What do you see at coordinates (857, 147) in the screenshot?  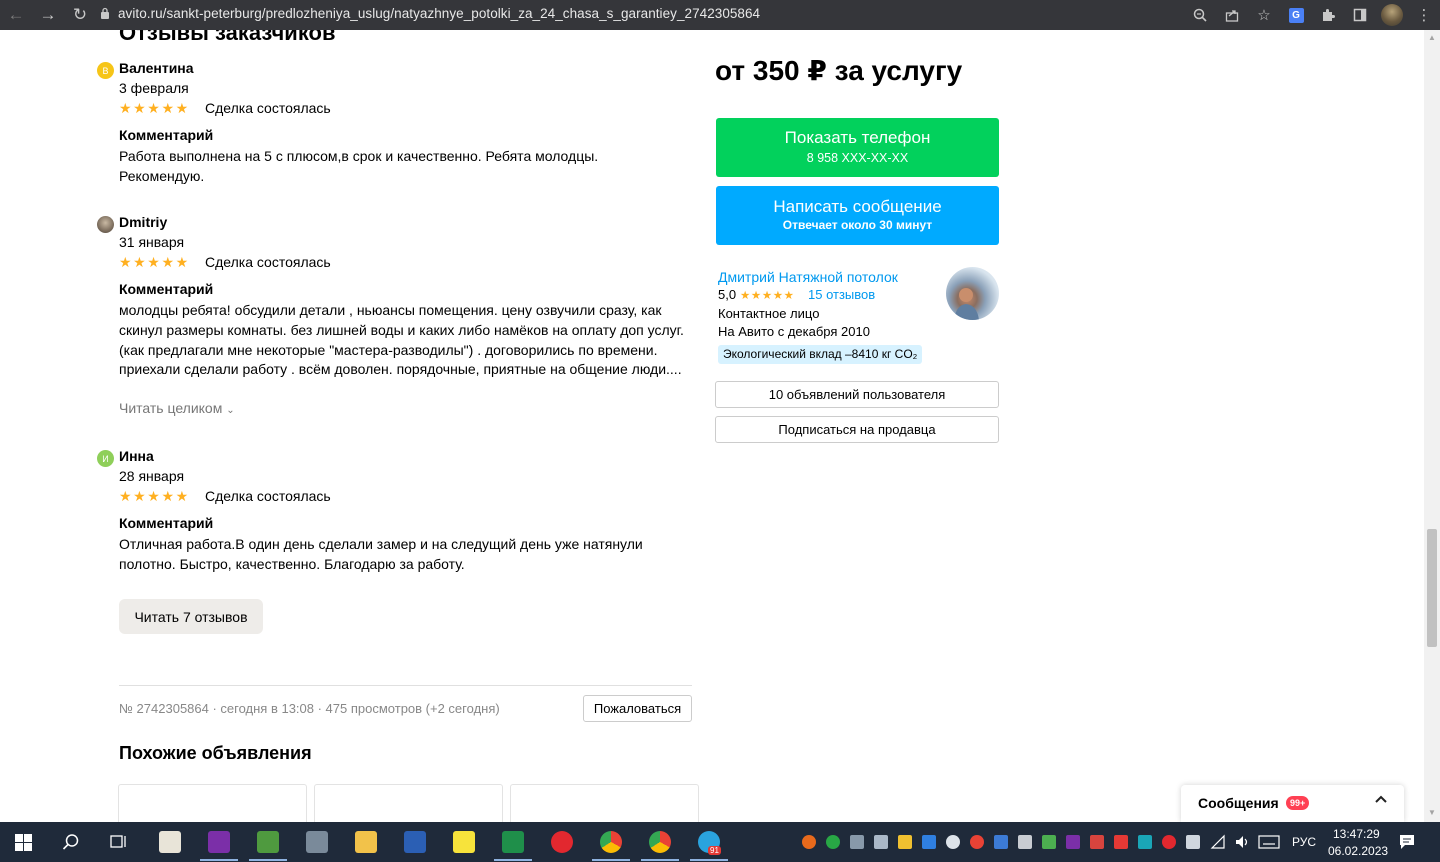 I see `show-phone-button: Показать телефон 8 958 XXX-XX-XX` at bounding box center [857, 147].